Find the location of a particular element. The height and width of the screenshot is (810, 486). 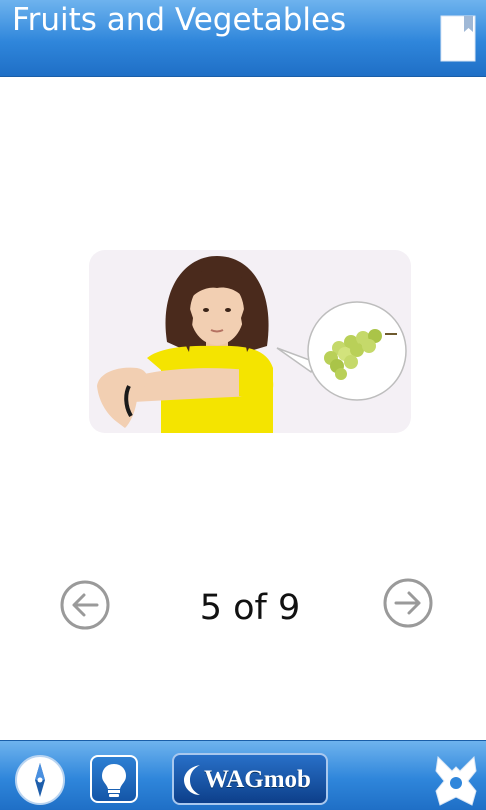

bookmark-button is located at coordinates (459, 37).